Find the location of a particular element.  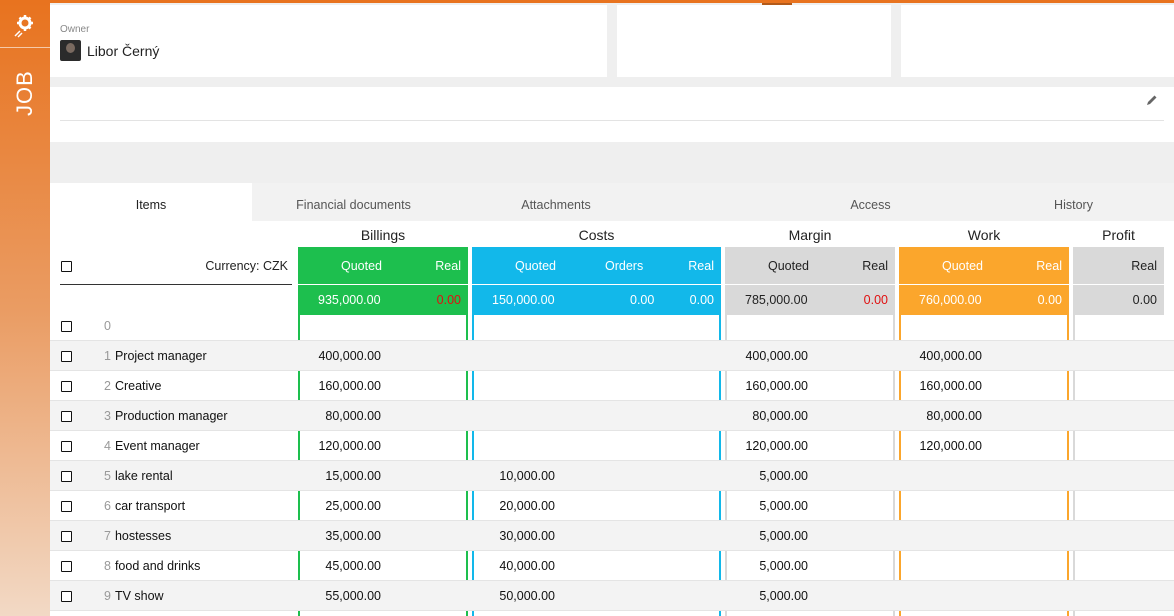

item-label: 9 TV show is located at coordinates (134, 596).